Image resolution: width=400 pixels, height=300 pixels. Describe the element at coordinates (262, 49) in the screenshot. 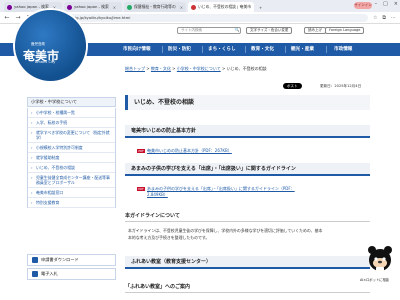

I see `nav-item-education: 教育・文化` at that location.